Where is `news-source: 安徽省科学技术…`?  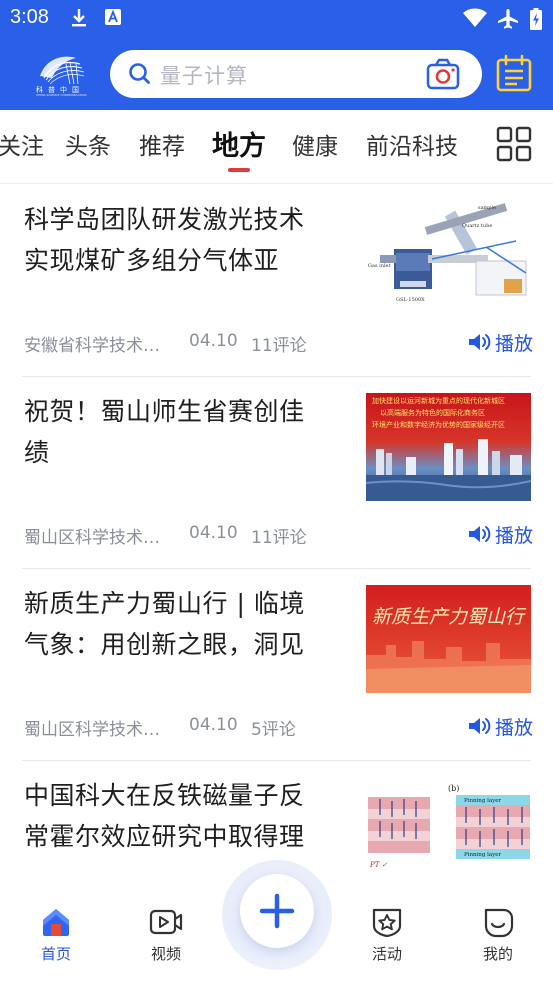
news-source: 安徽省科学技术… is located at coordinates (92, 343).